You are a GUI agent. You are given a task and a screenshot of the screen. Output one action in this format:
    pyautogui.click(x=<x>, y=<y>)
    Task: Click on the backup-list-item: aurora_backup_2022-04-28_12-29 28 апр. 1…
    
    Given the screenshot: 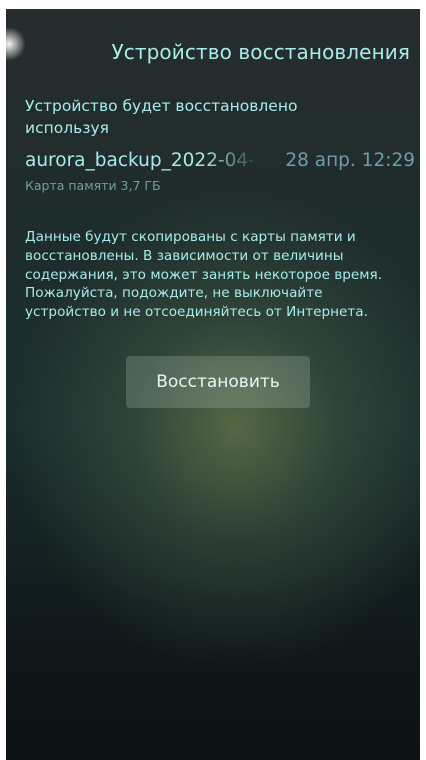 What is the action you would take?
    pyautogui.click(x=221, y=164)
    